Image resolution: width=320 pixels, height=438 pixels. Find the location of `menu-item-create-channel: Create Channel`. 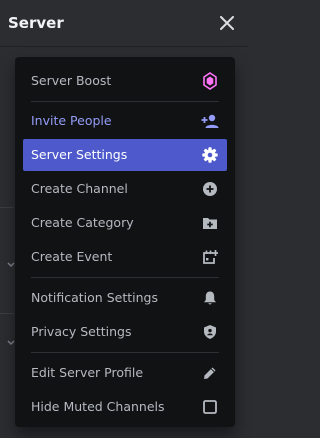

menu-item-create-channel: Create Channel is located at coordinates (125, 189).